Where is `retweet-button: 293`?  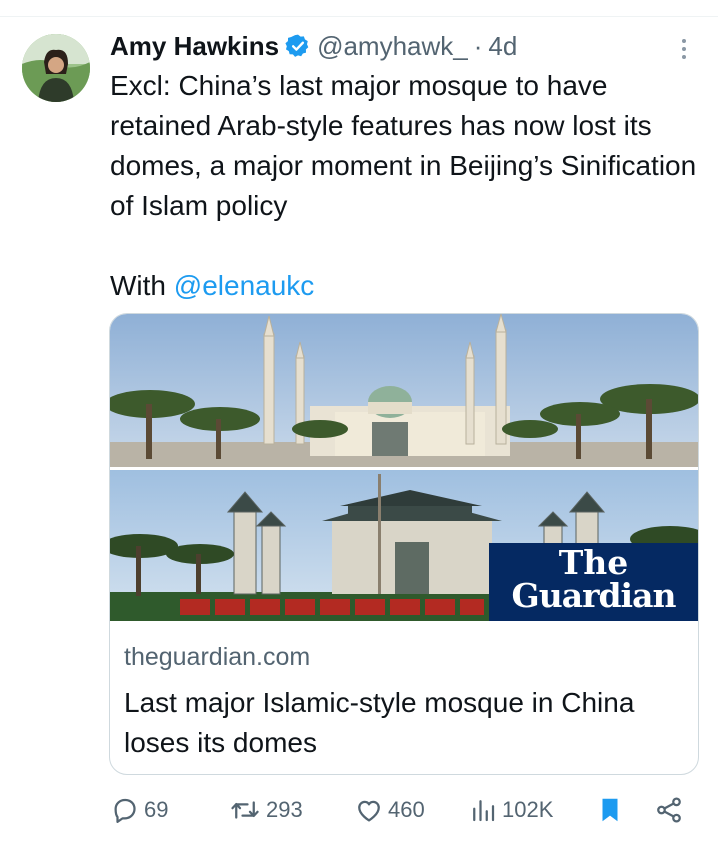
retweet-button: 293 is located at coordinates (265, 810).